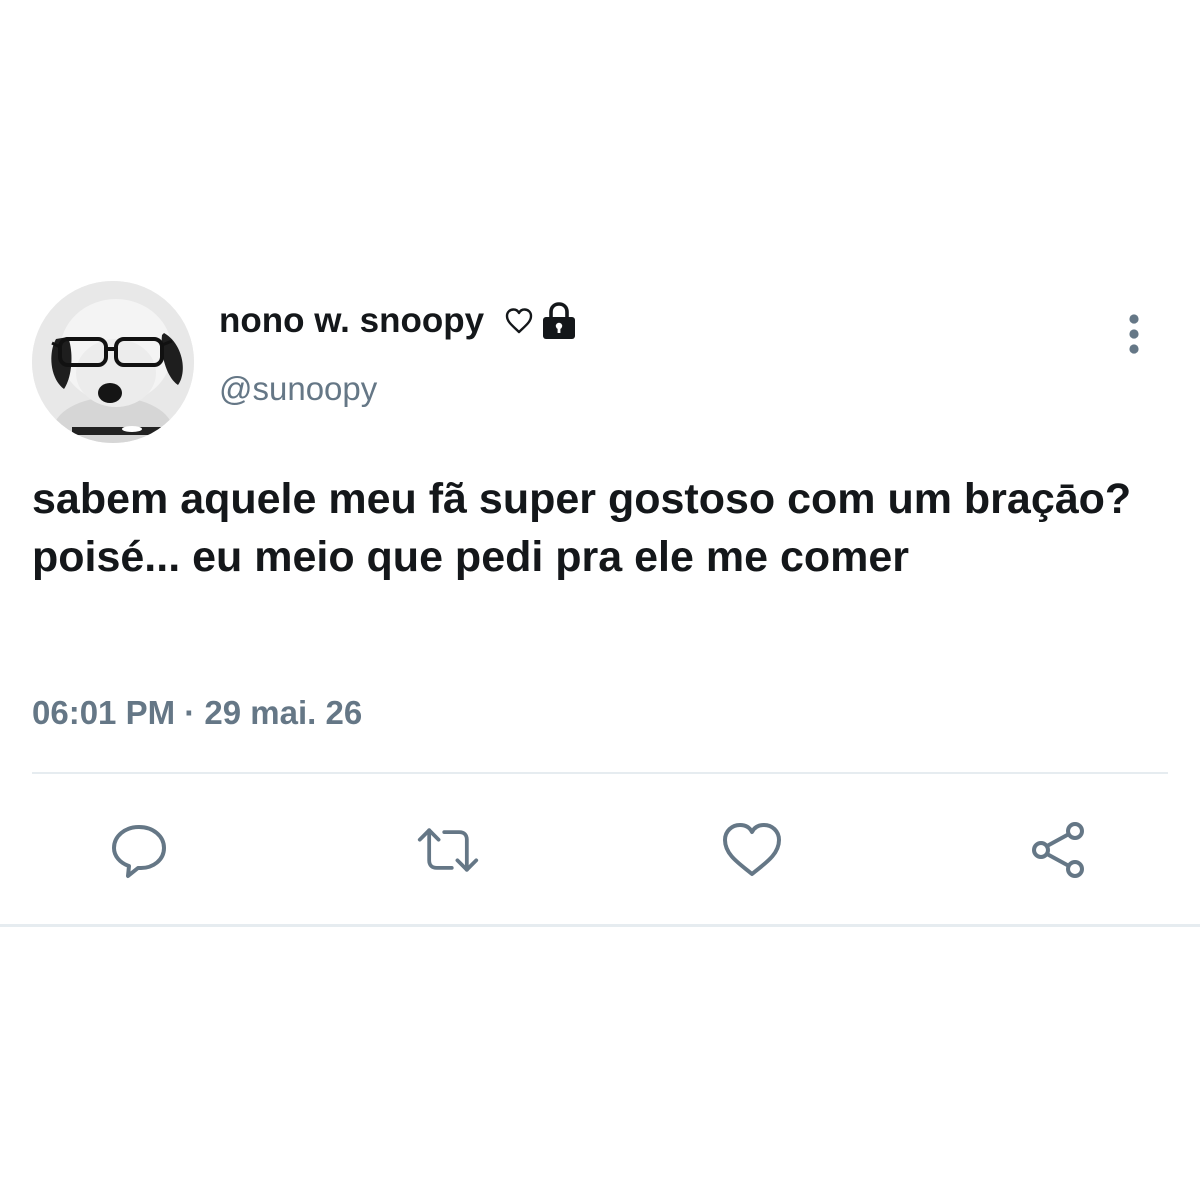  Describe the element at coordinates (519, 321) in the screenshot. I see `heart-outline-icon` at that location.